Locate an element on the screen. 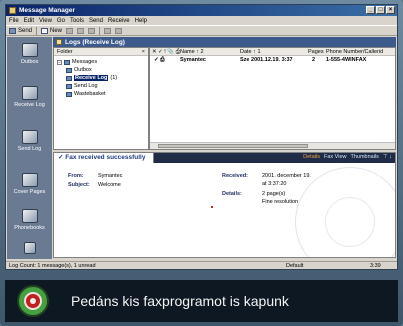  caption-banner: Pedáns kis faxprogramot is kapunk is located at coordinates (201, 301).